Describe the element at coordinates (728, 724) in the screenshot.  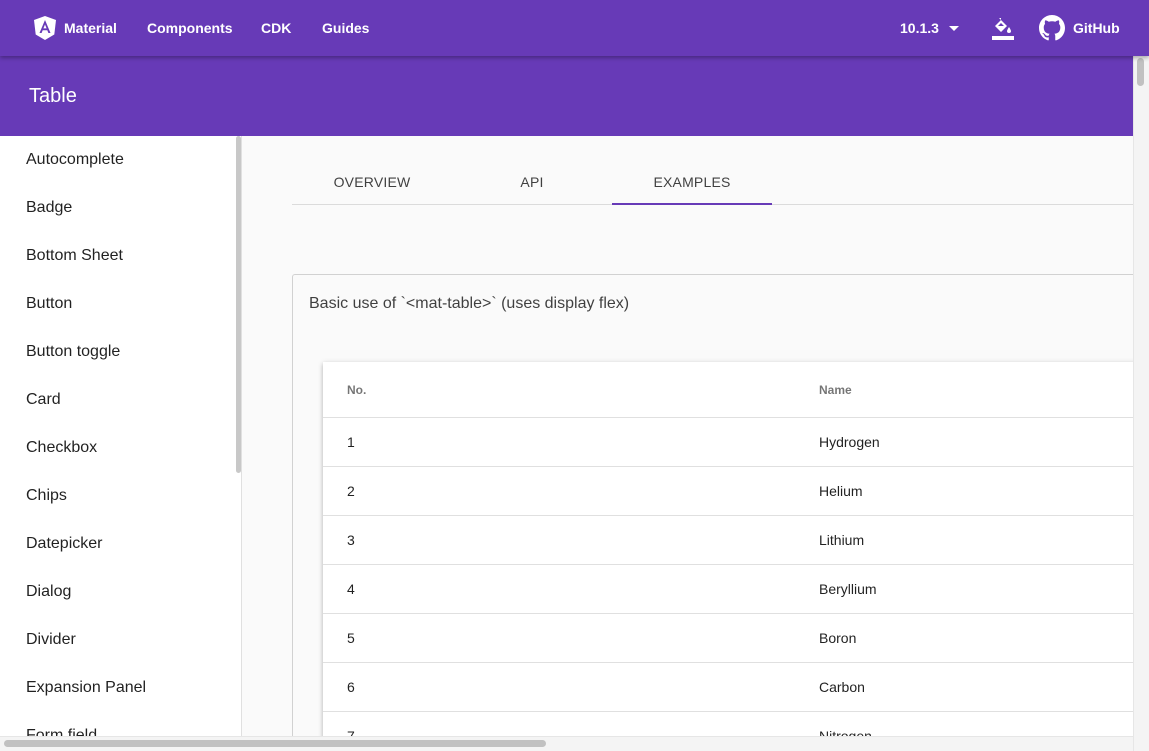
I see `table-row: 7 Nitrogen` at that location.